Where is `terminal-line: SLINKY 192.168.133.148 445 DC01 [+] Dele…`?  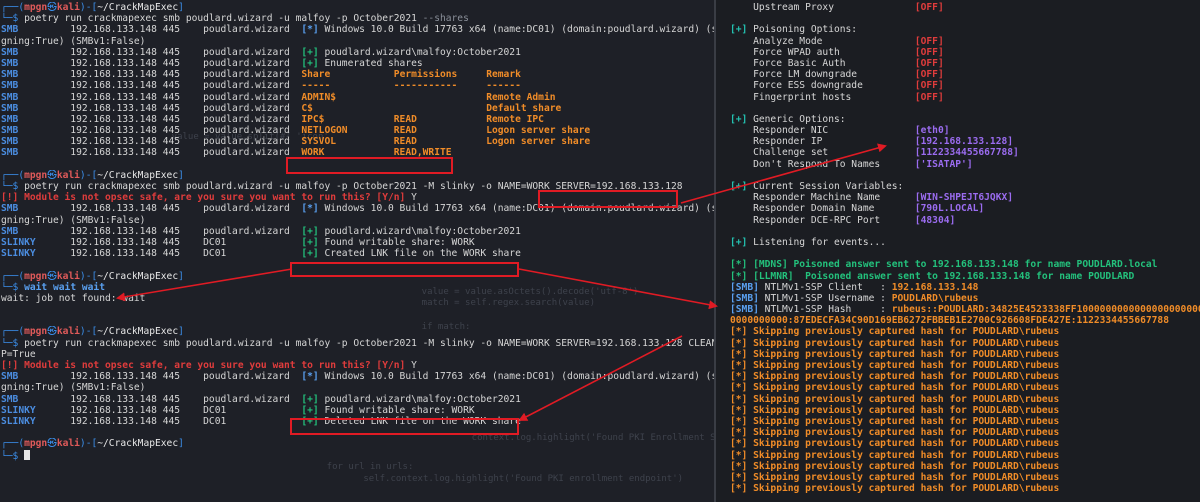 terminal-line: SLINKY 192.168.133.148 445 DC01 [+] Dele… is located at coordinates (357, 421).